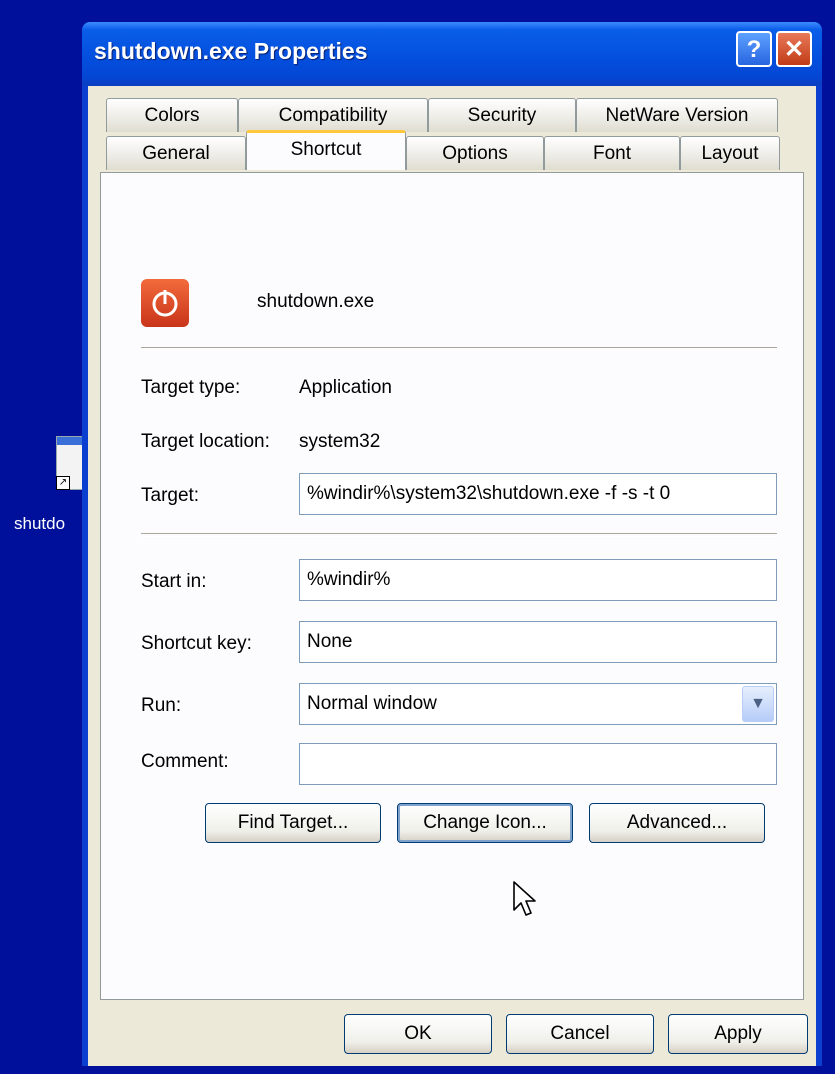 This screenshot has width=835, height=1074. I want to click on tab-colors: Colors, so click(172, 115).